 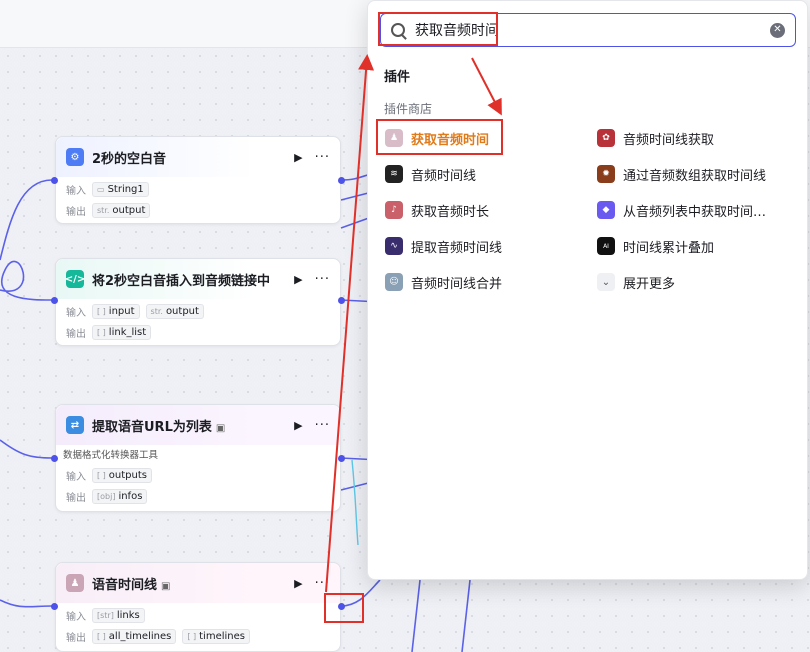 What do you see at coordinates (443, 246) in the screenshot?
I see `result-item: ∿ 提取音频时间线` at bounding box center [443, 246].